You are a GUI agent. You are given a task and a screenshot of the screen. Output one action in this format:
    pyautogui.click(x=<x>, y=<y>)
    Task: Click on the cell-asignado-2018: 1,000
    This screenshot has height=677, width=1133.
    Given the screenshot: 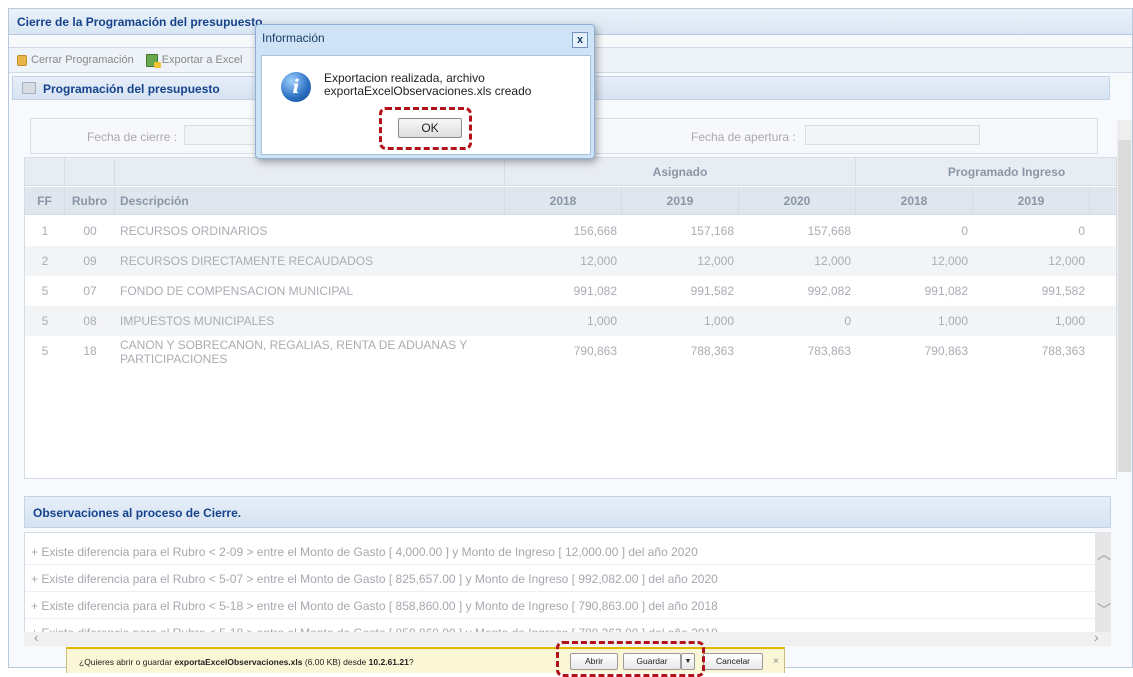 What is the action you would take?
    pyautogui.click(x=601, y=321)
    